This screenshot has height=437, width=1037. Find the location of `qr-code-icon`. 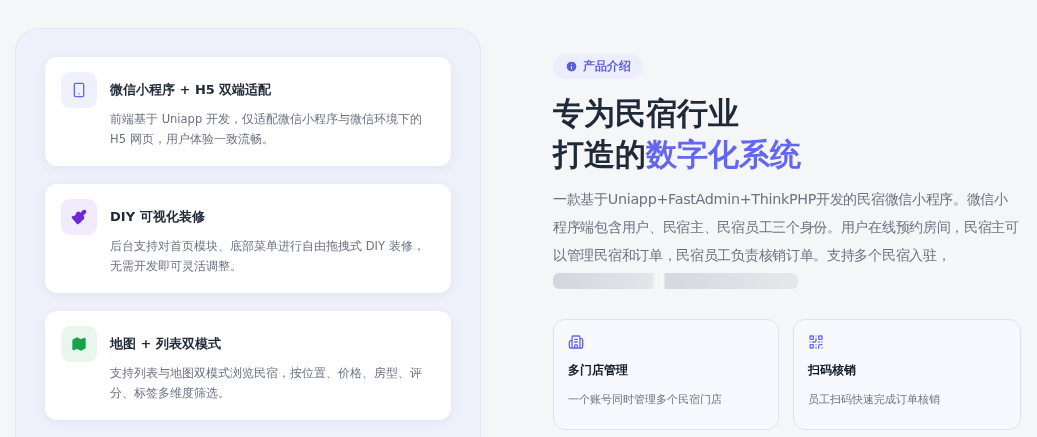

qr-code-icon is located at coordinates (816, 342).